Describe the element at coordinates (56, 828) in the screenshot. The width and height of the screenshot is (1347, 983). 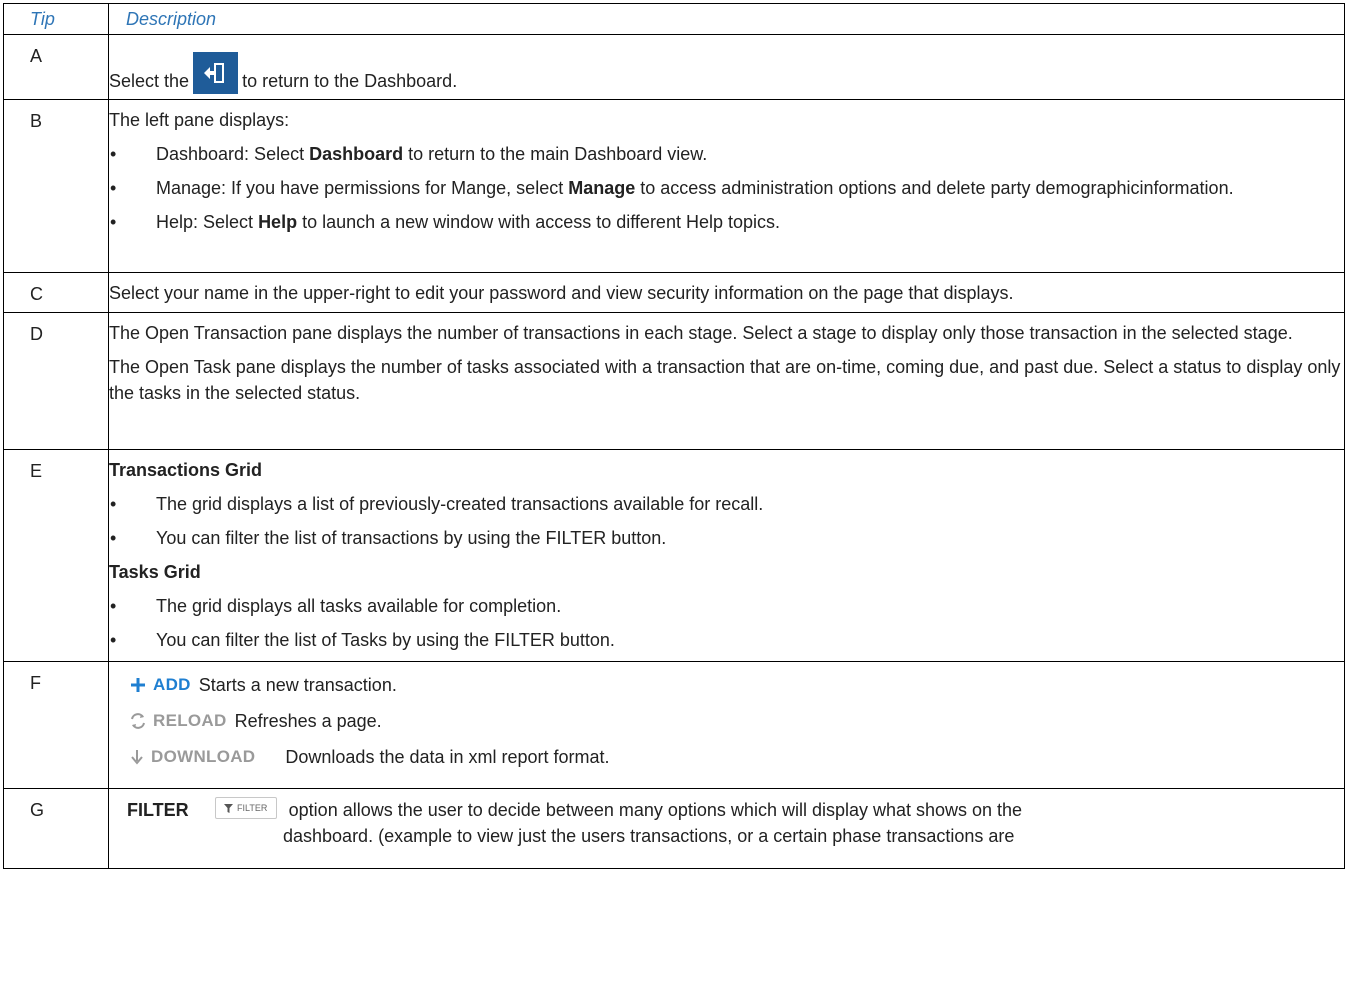
I see `tip-cell: G` at that location.